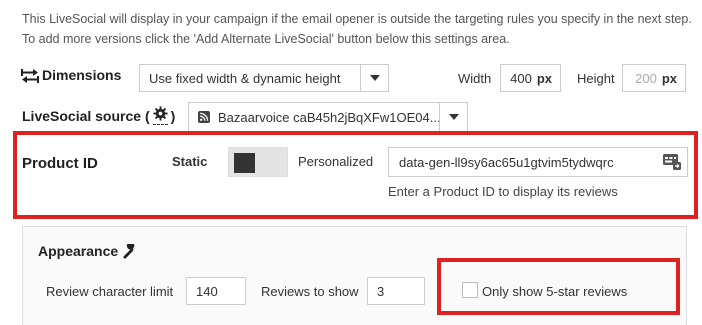 The width and height of the screenshot is (702, 325). What do you see at coordinates (130, 251) in the screenshot?
I see `wrench-icon` at bounding box center [130, 251].